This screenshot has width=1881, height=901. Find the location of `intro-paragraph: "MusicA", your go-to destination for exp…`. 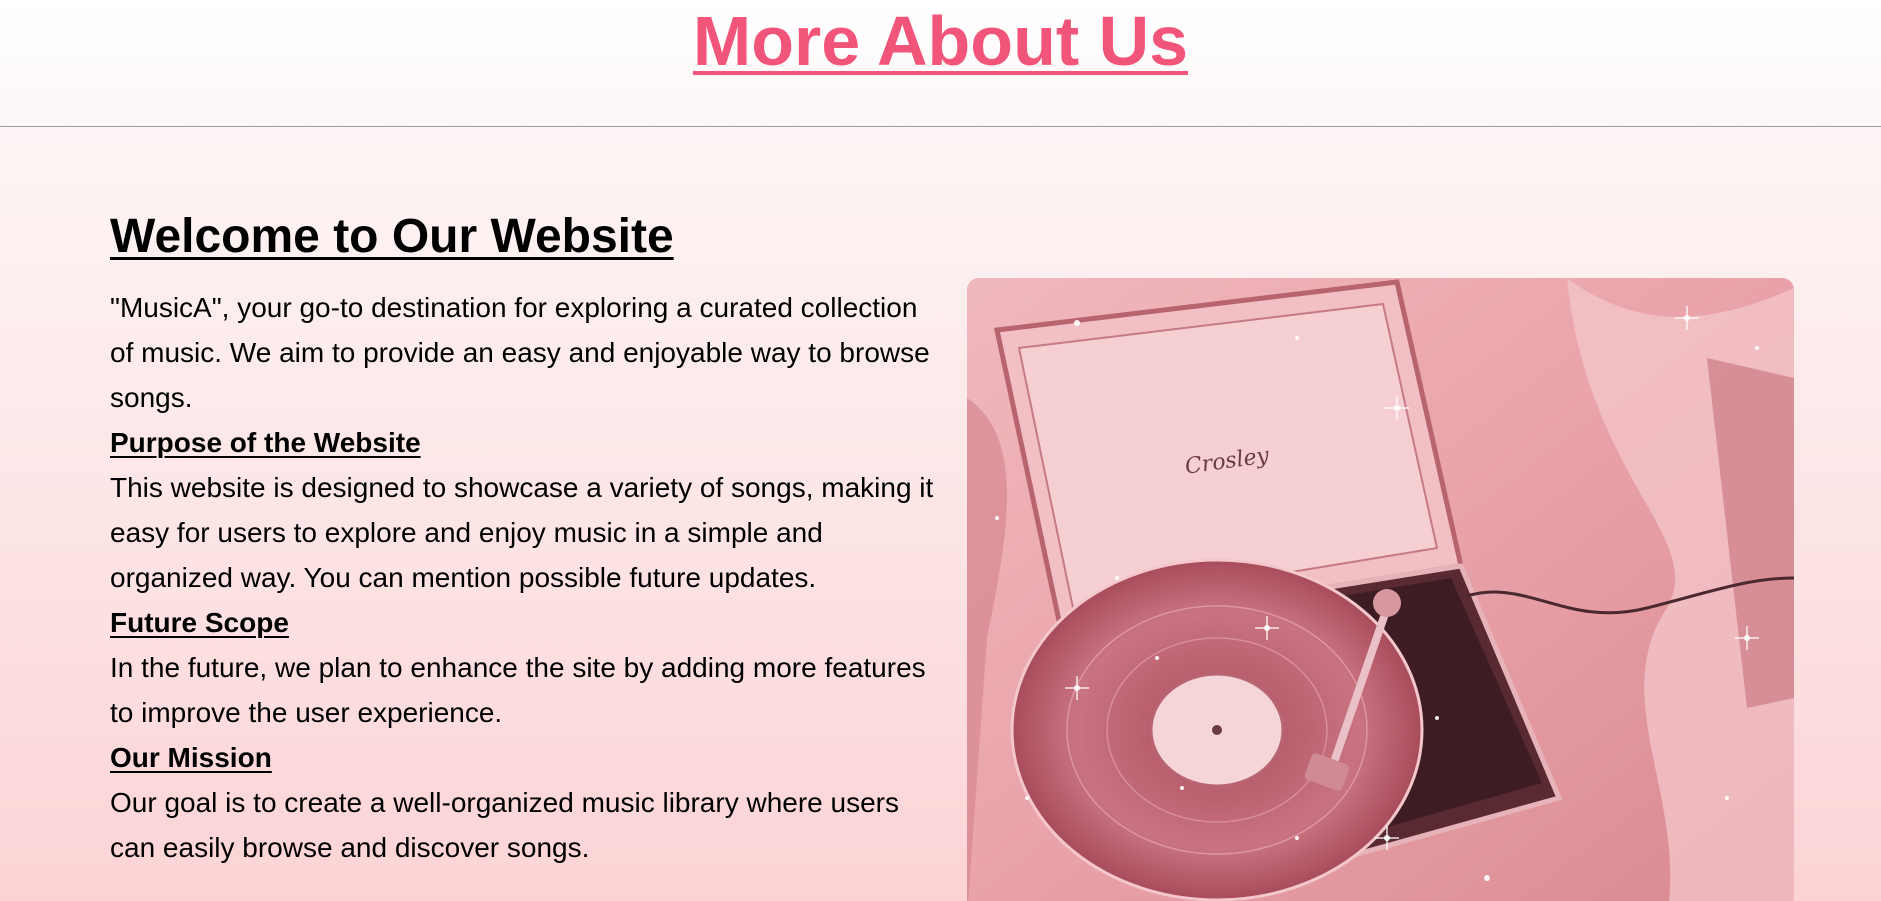

intro-paragraph: "MusicA", your go-to destination for exp… is located at coordinates (520, 352).